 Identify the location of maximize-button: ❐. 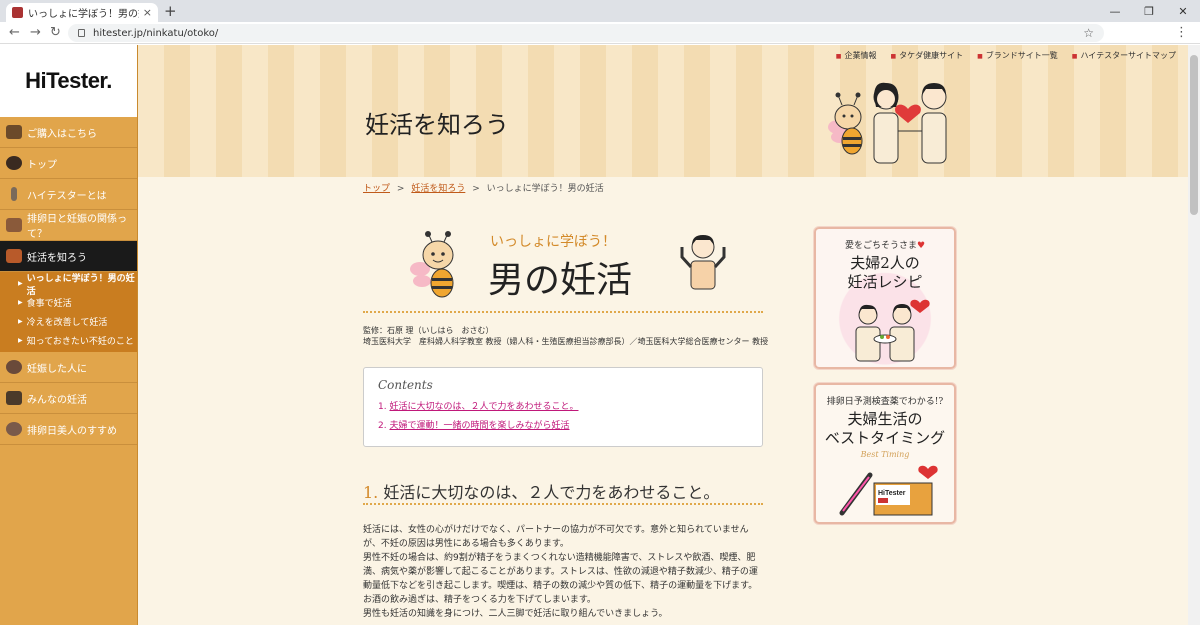
(1149, 11).